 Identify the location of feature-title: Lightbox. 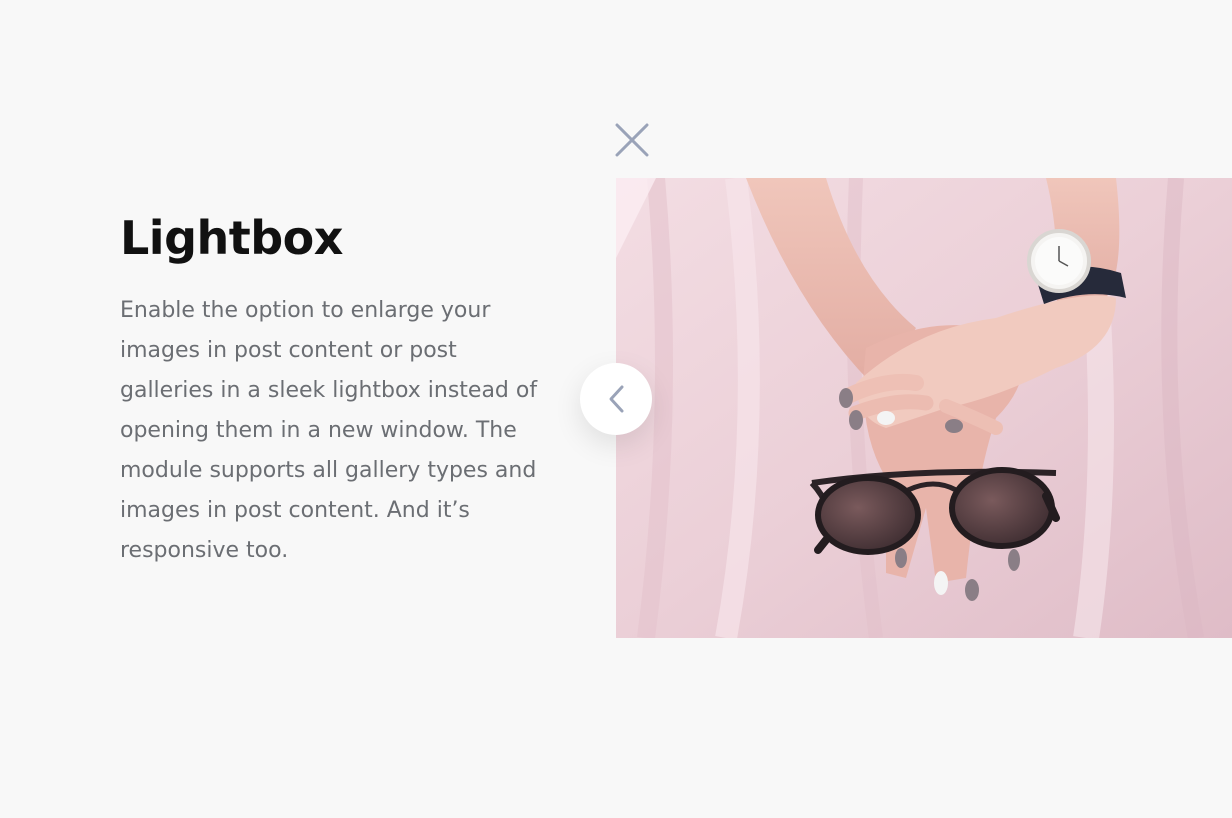
(231, 238).